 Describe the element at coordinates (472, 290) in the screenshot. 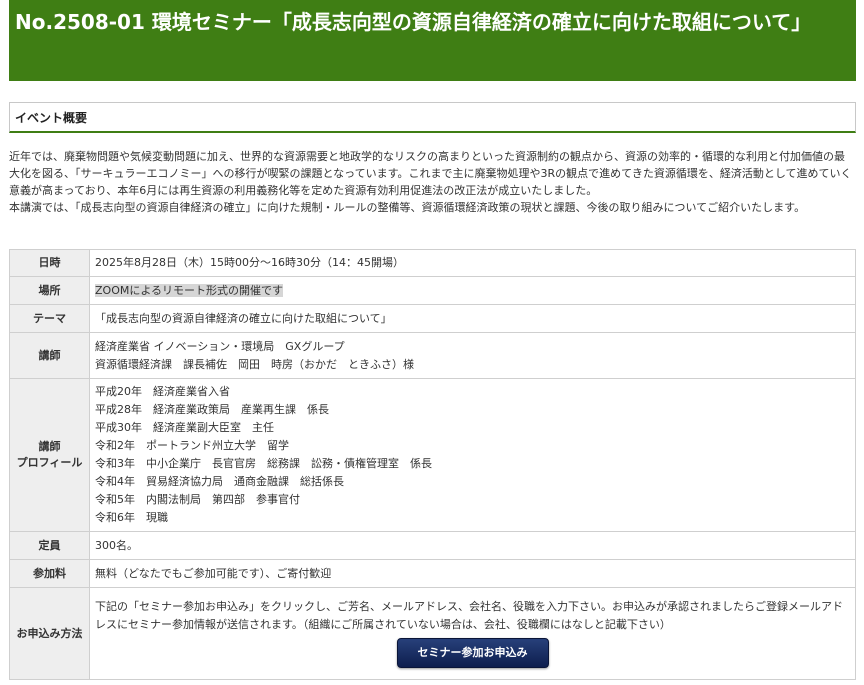

I see `place-cell: ZOOMによるリモート形式の開催です` at that location.